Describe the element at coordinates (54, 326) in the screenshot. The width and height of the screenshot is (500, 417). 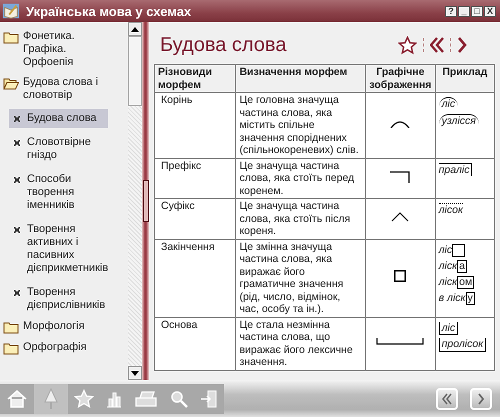
I see `folder-label: Морфологія` at that location.